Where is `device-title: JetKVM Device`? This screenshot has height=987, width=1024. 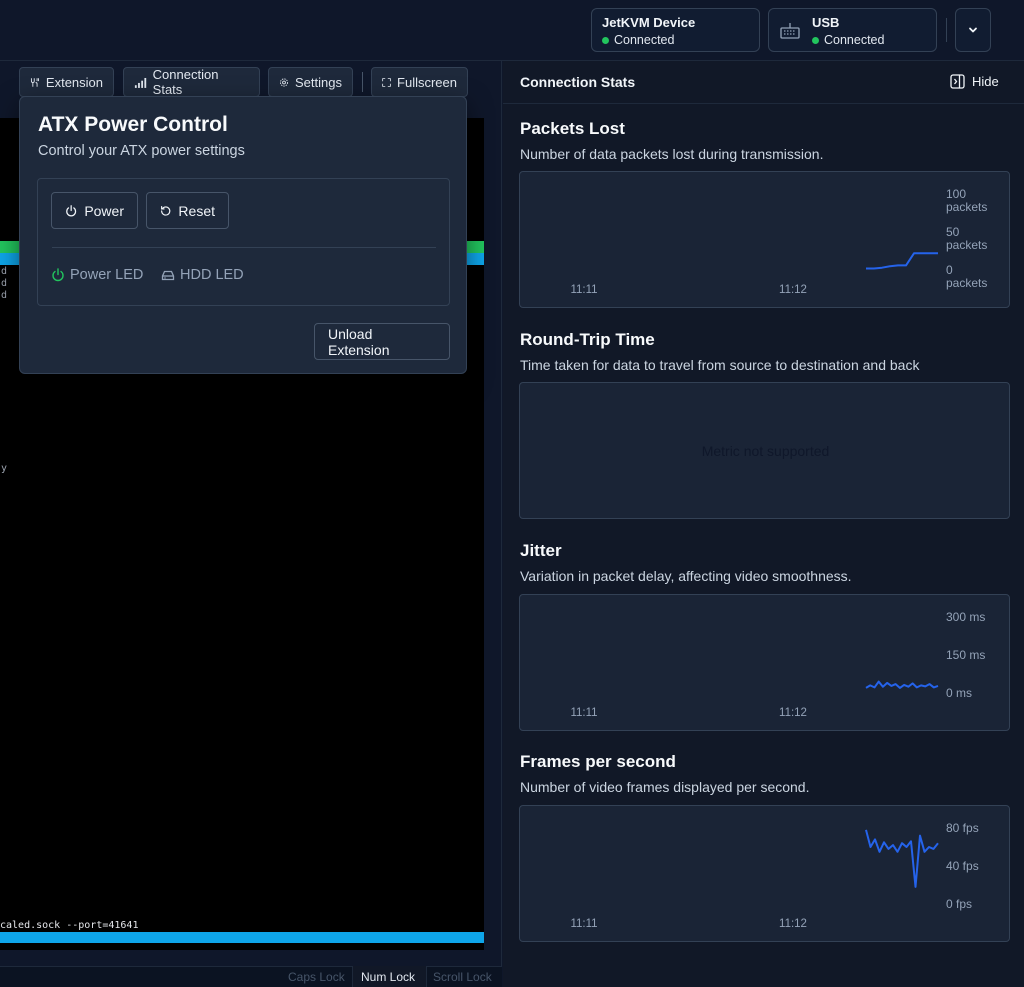
device-title: JetKVM Device is located at coordinates (649, 22).